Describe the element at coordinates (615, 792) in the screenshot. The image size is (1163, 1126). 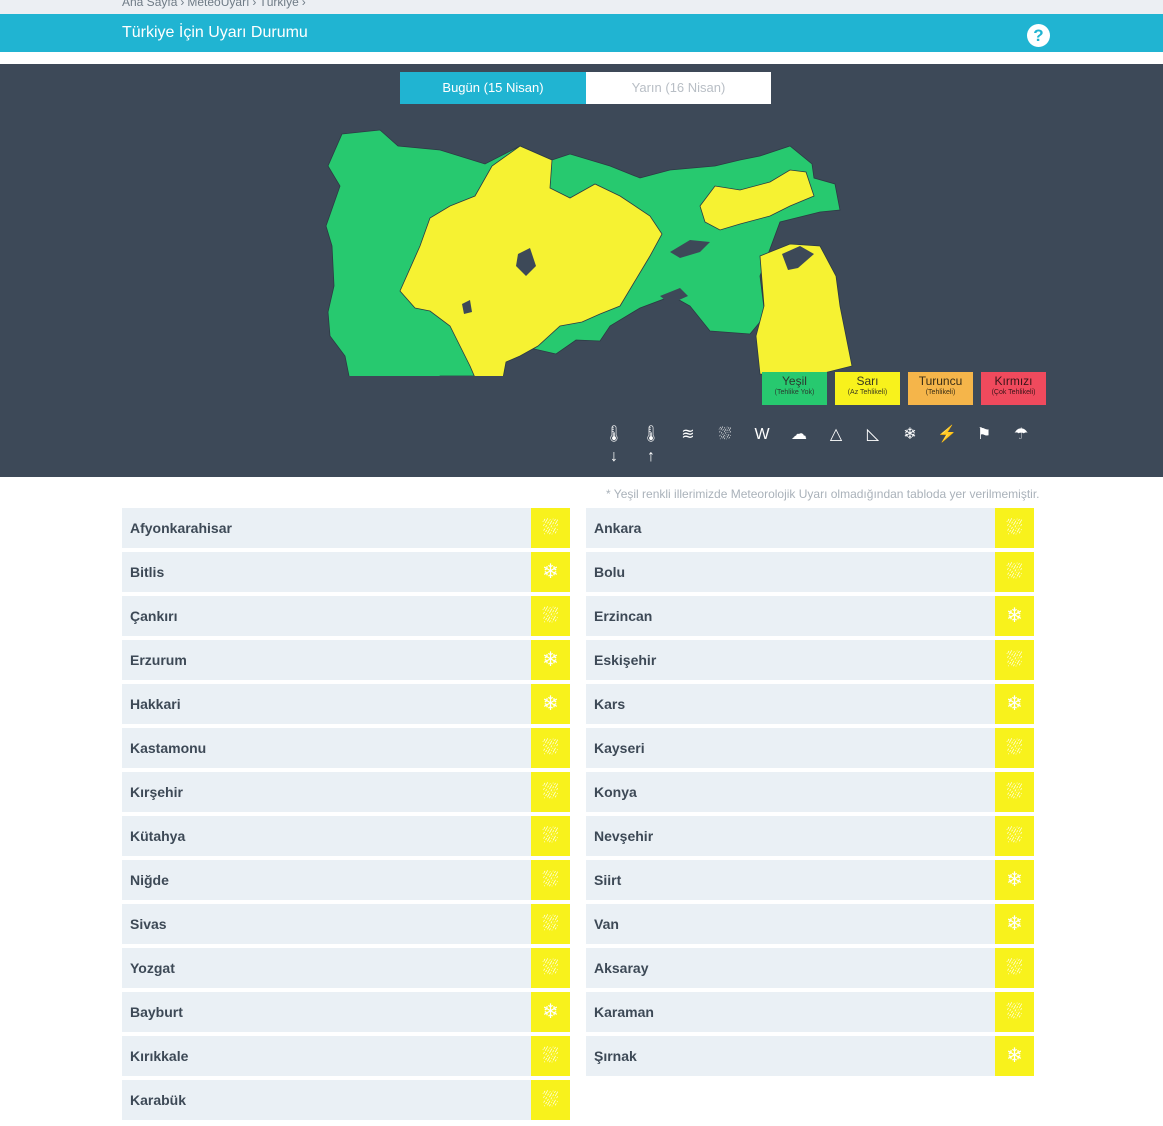
I see `province-name: Konya` at that location.